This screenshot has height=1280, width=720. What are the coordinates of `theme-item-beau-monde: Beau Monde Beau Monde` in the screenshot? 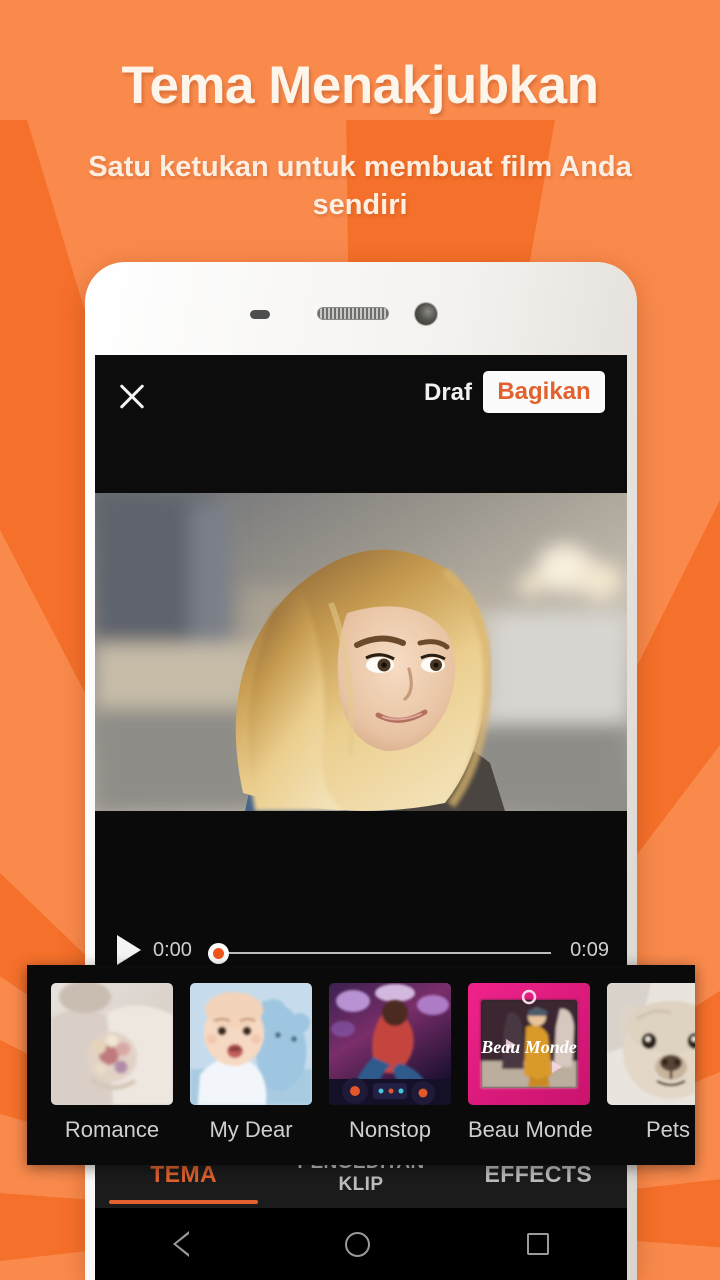 It's located at (530, 1063).